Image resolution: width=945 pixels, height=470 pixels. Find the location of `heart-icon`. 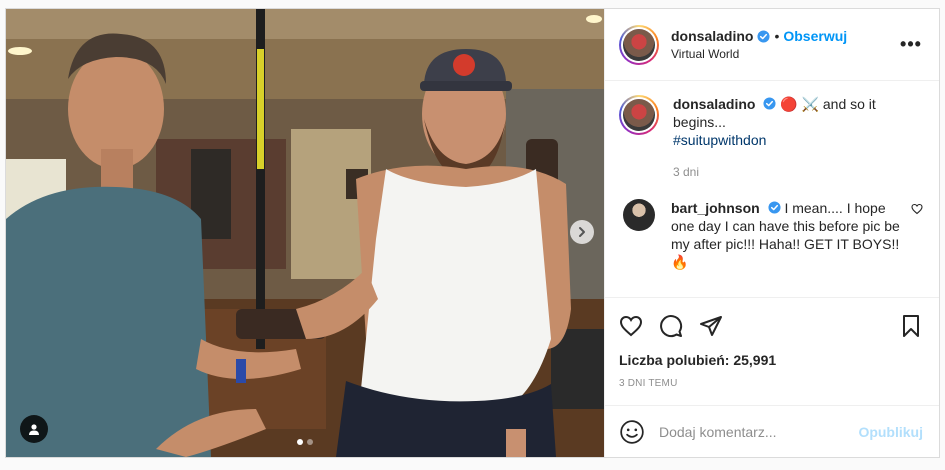

heart-icon is located at coordinates (631, 326).